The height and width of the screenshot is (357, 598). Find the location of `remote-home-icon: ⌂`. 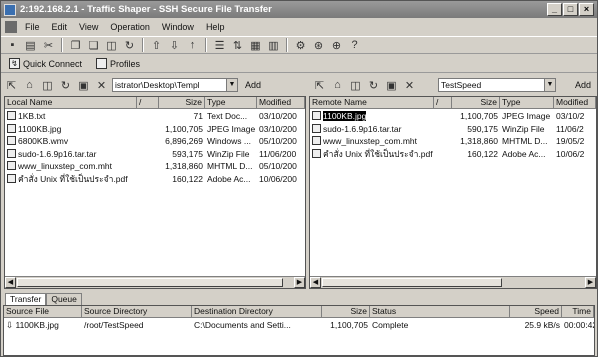

remote-home-icon: ⌂ is located at coordinates (337, 85).